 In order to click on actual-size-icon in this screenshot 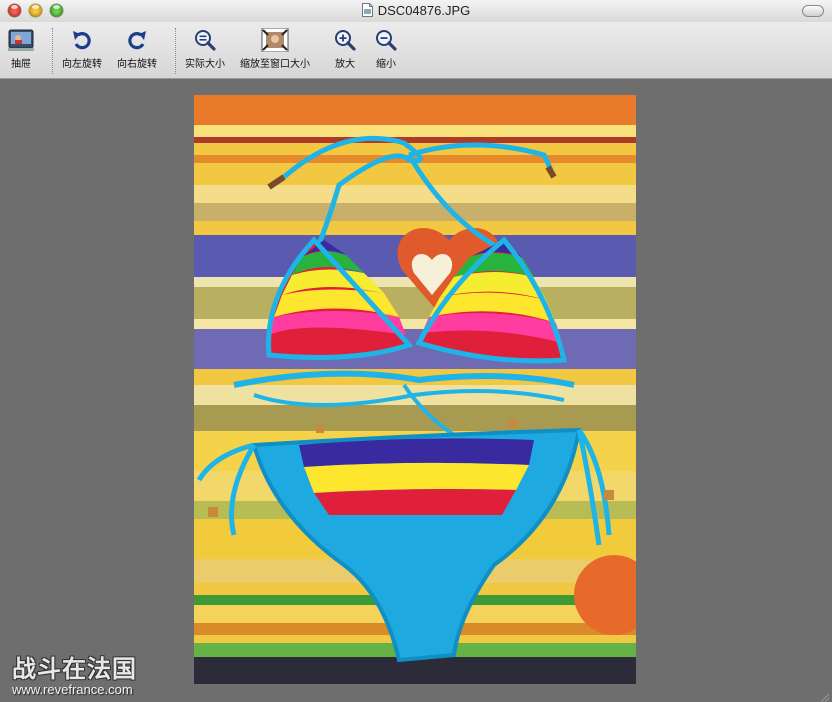, I will do `click(205, 40)`.